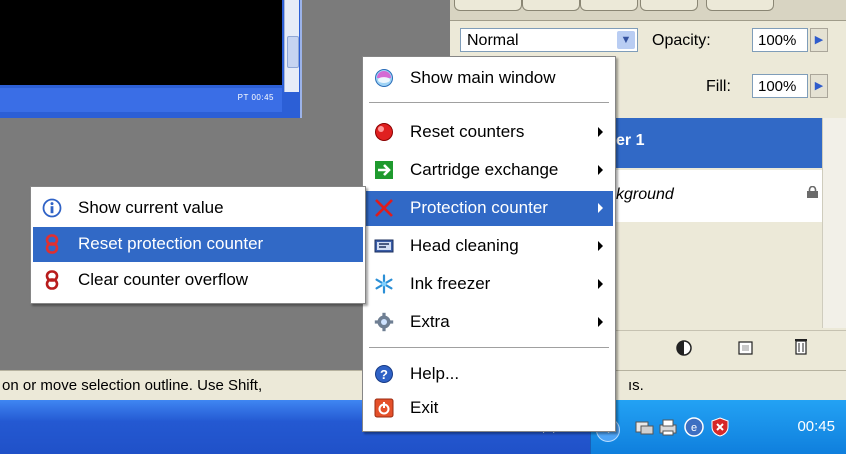 Image resolution: width=846 pixels, height=454 pixels. What do you see at coordinates (384, 246) in the screenshot?
I see `printer-head-icon` at bounding box center [384, 246].